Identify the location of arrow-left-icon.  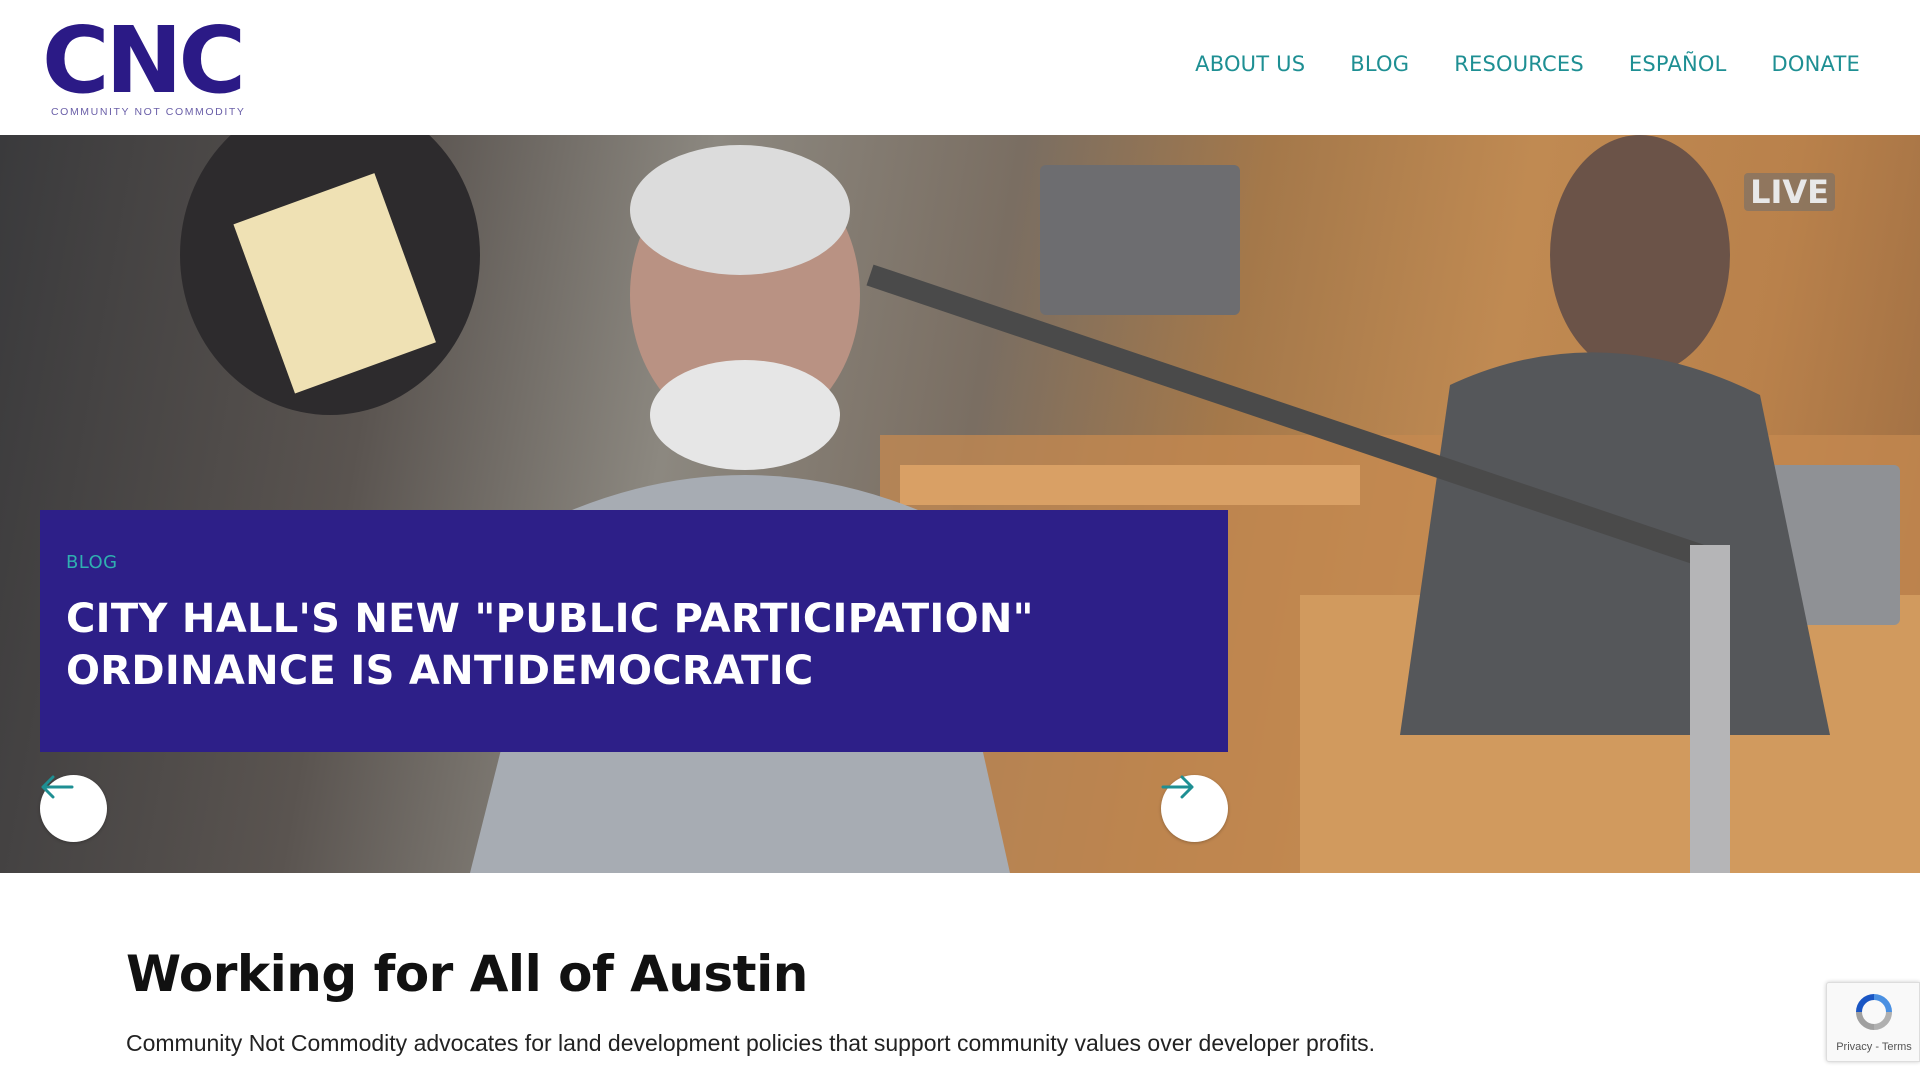
(57, 787).